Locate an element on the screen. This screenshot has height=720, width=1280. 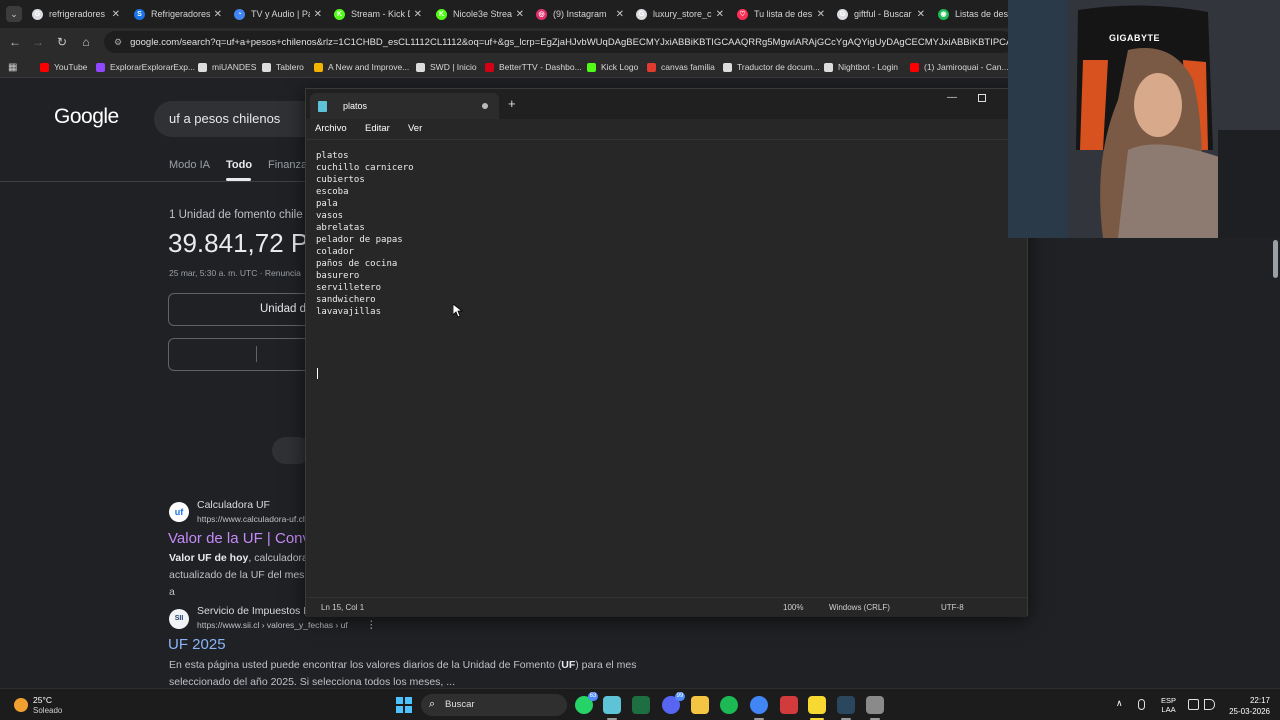
tab-todo: Todo is located at coordinates (239, 165).